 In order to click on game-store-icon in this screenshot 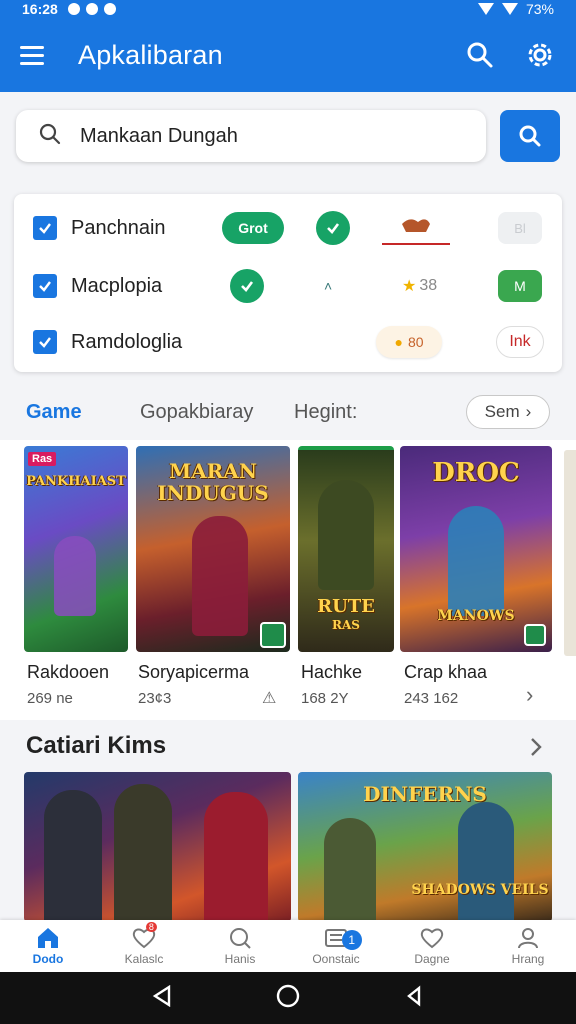, I will do `click(273, 635)`.